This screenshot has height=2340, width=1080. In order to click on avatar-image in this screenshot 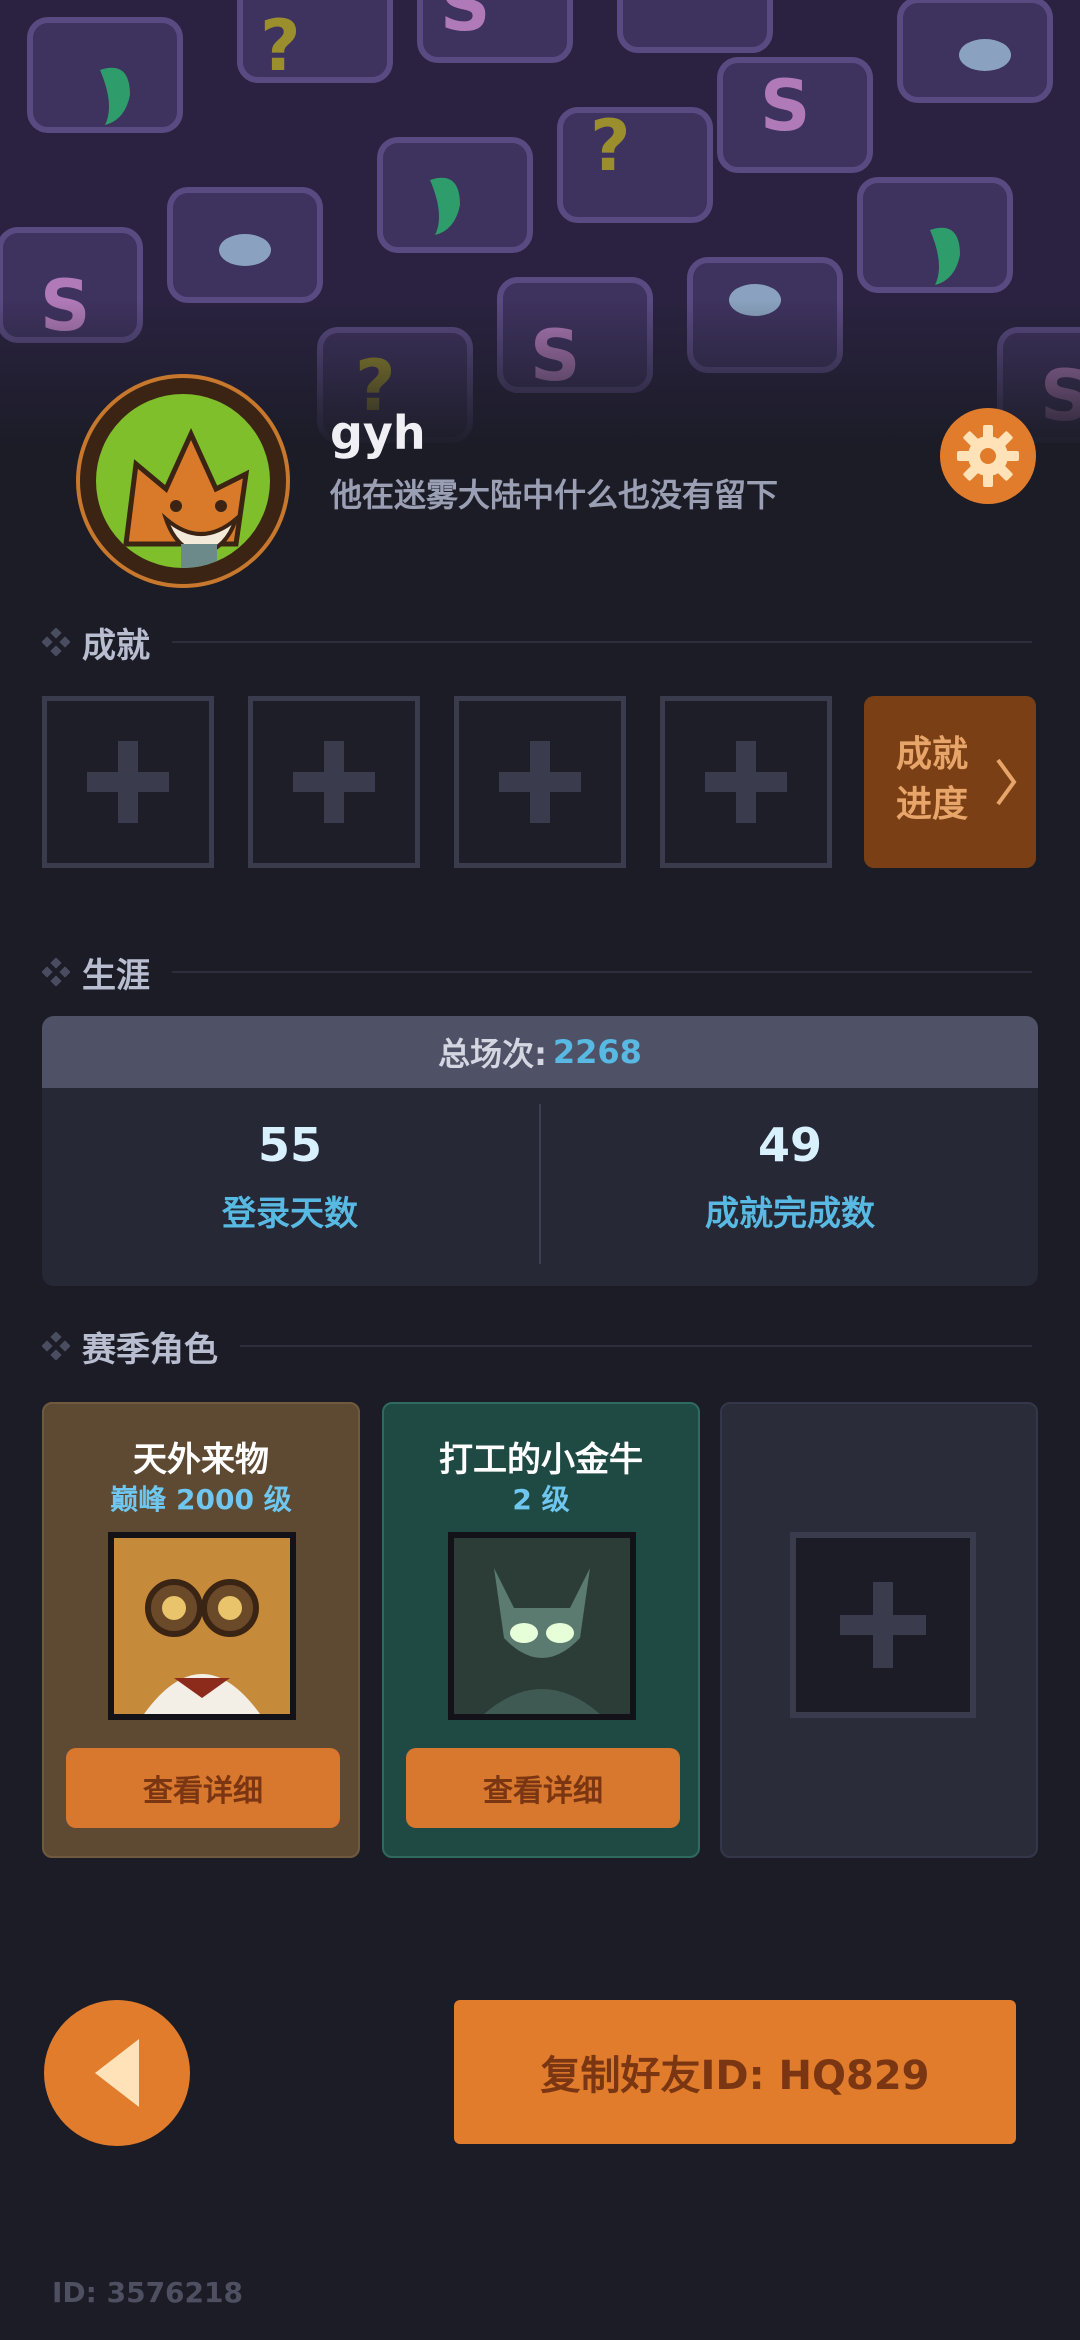, I will do `click(183, 481)`.